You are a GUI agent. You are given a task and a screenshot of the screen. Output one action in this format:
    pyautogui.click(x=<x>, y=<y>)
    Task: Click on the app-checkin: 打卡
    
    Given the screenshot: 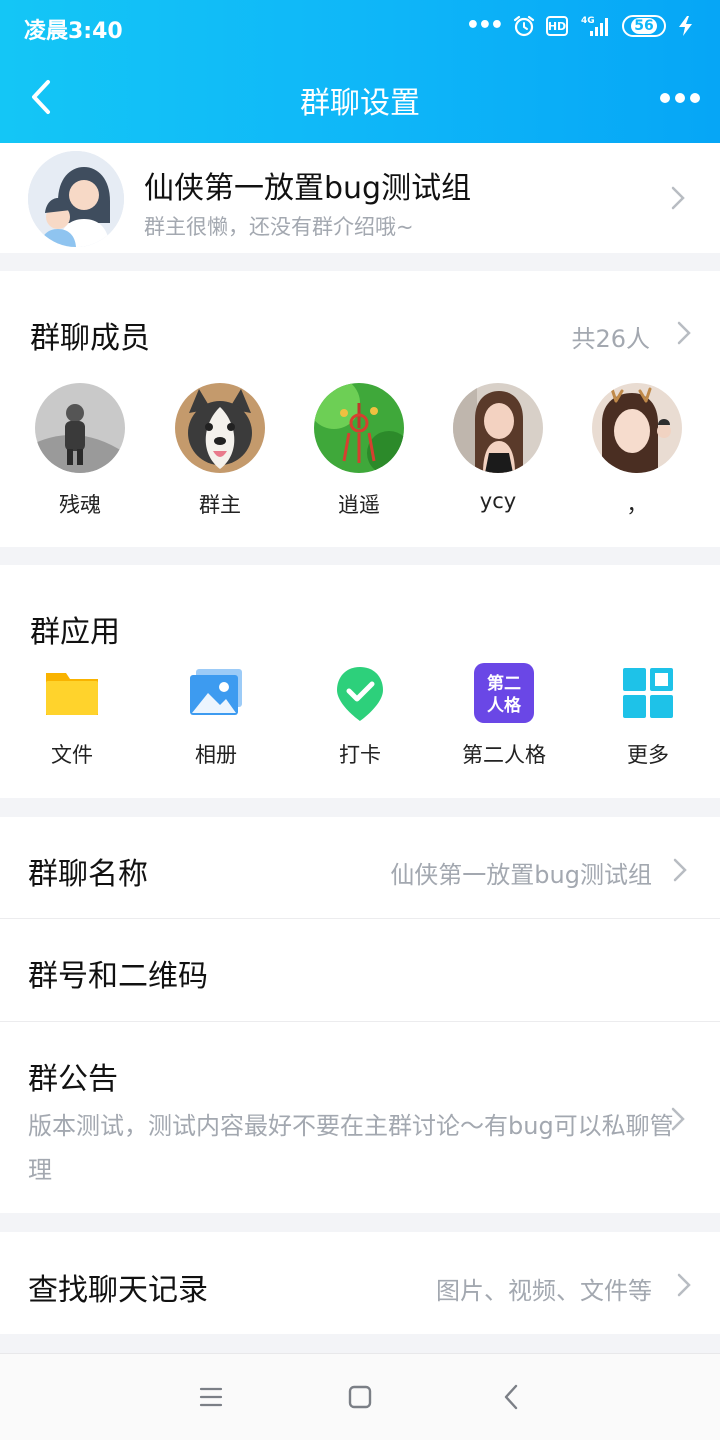 What is the action you would take?
    pyautogui.click(x=360, y=716)
    